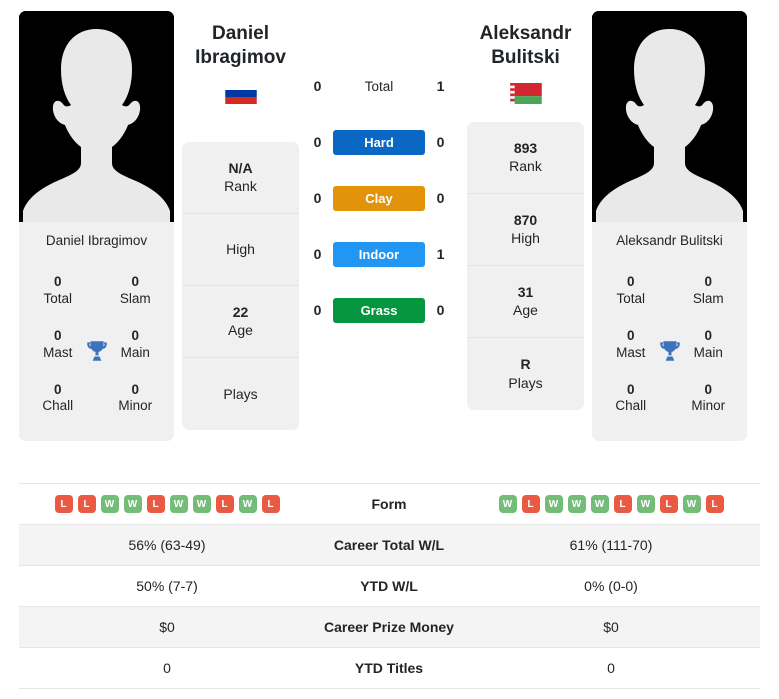 Image resolution: width=779 pixels, height=699 pixels. What do you see at coordinates (525, 58) in the screenshot?
I see `right-player-last-name: Bulitski` at bounding box center [525, 58].